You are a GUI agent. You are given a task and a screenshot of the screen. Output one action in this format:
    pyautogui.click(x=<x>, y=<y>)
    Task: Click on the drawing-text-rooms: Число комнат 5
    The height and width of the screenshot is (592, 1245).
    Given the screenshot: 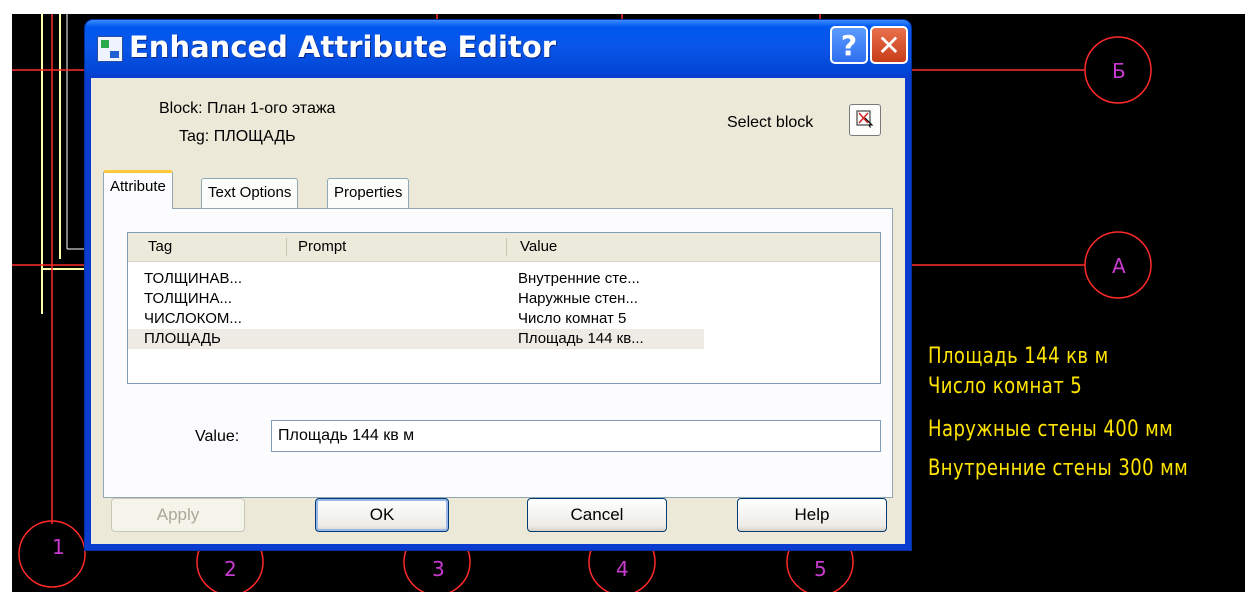 What is the action you would take?
    pyautogui.click(x=1005, y=386)
    